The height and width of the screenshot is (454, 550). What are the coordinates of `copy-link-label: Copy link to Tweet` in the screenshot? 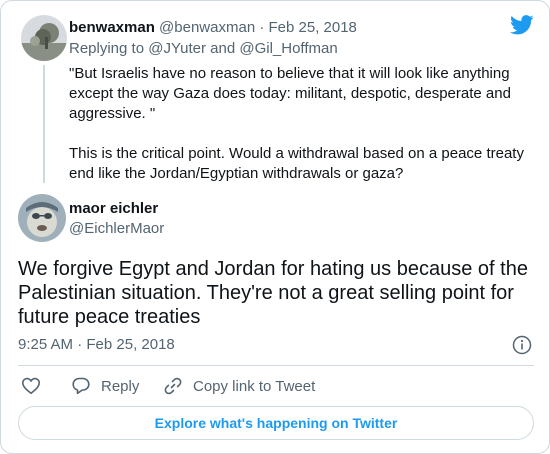 It's located at (254, 386).